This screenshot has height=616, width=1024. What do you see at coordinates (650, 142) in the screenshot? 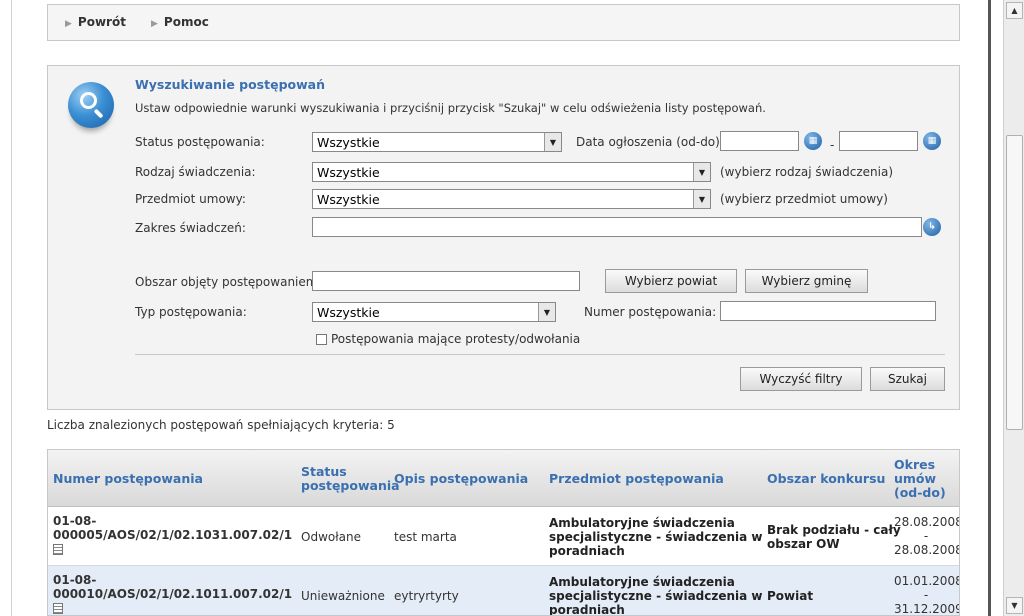
I see `date-label: Data ogłoszenia (od-do):` at bounding box center [650, 142].